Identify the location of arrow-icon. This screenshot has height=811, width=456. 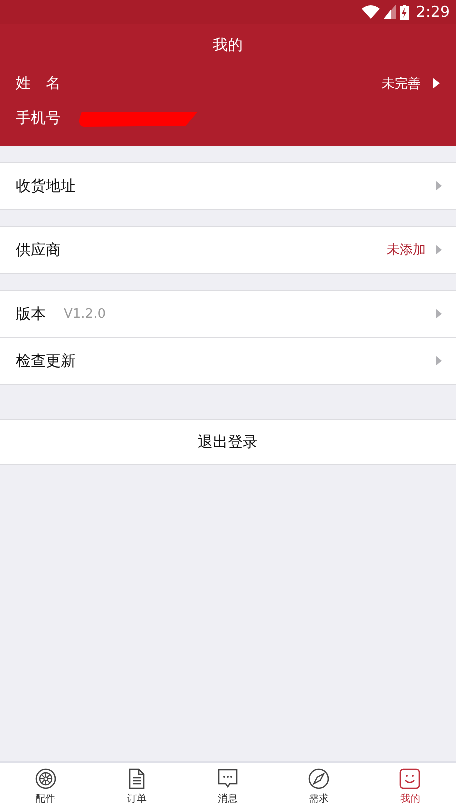
(436, 83).